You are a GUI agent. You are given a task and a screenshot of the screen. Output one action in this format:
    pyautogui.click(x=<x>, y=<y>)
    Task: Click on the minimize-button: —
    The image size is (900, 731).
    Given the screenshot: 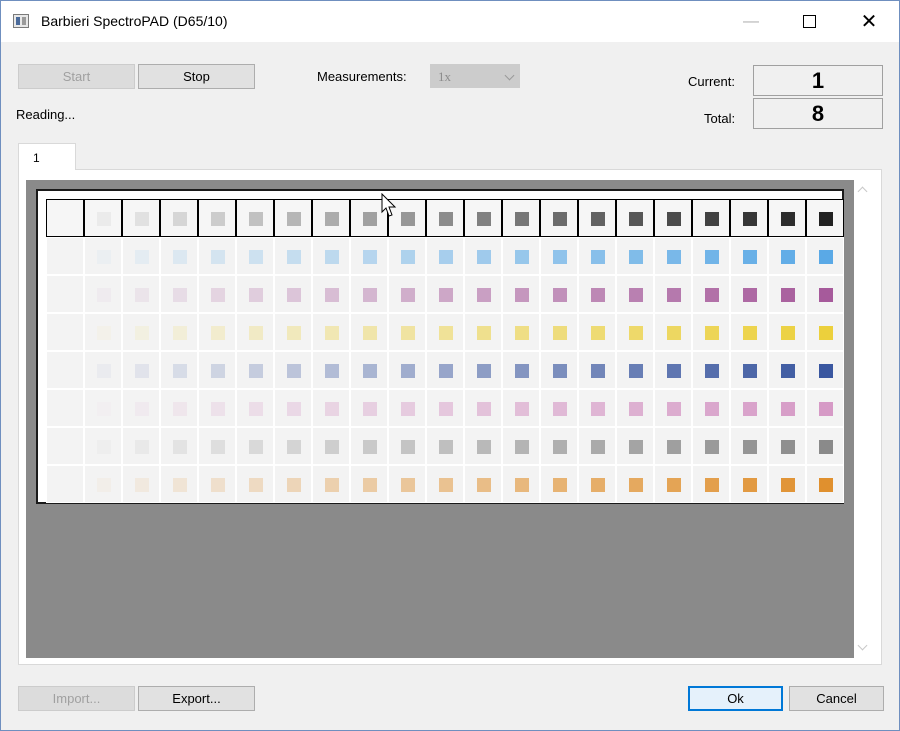 What is the action you would take?
    pyautogui.click(x=751, y=21)
    